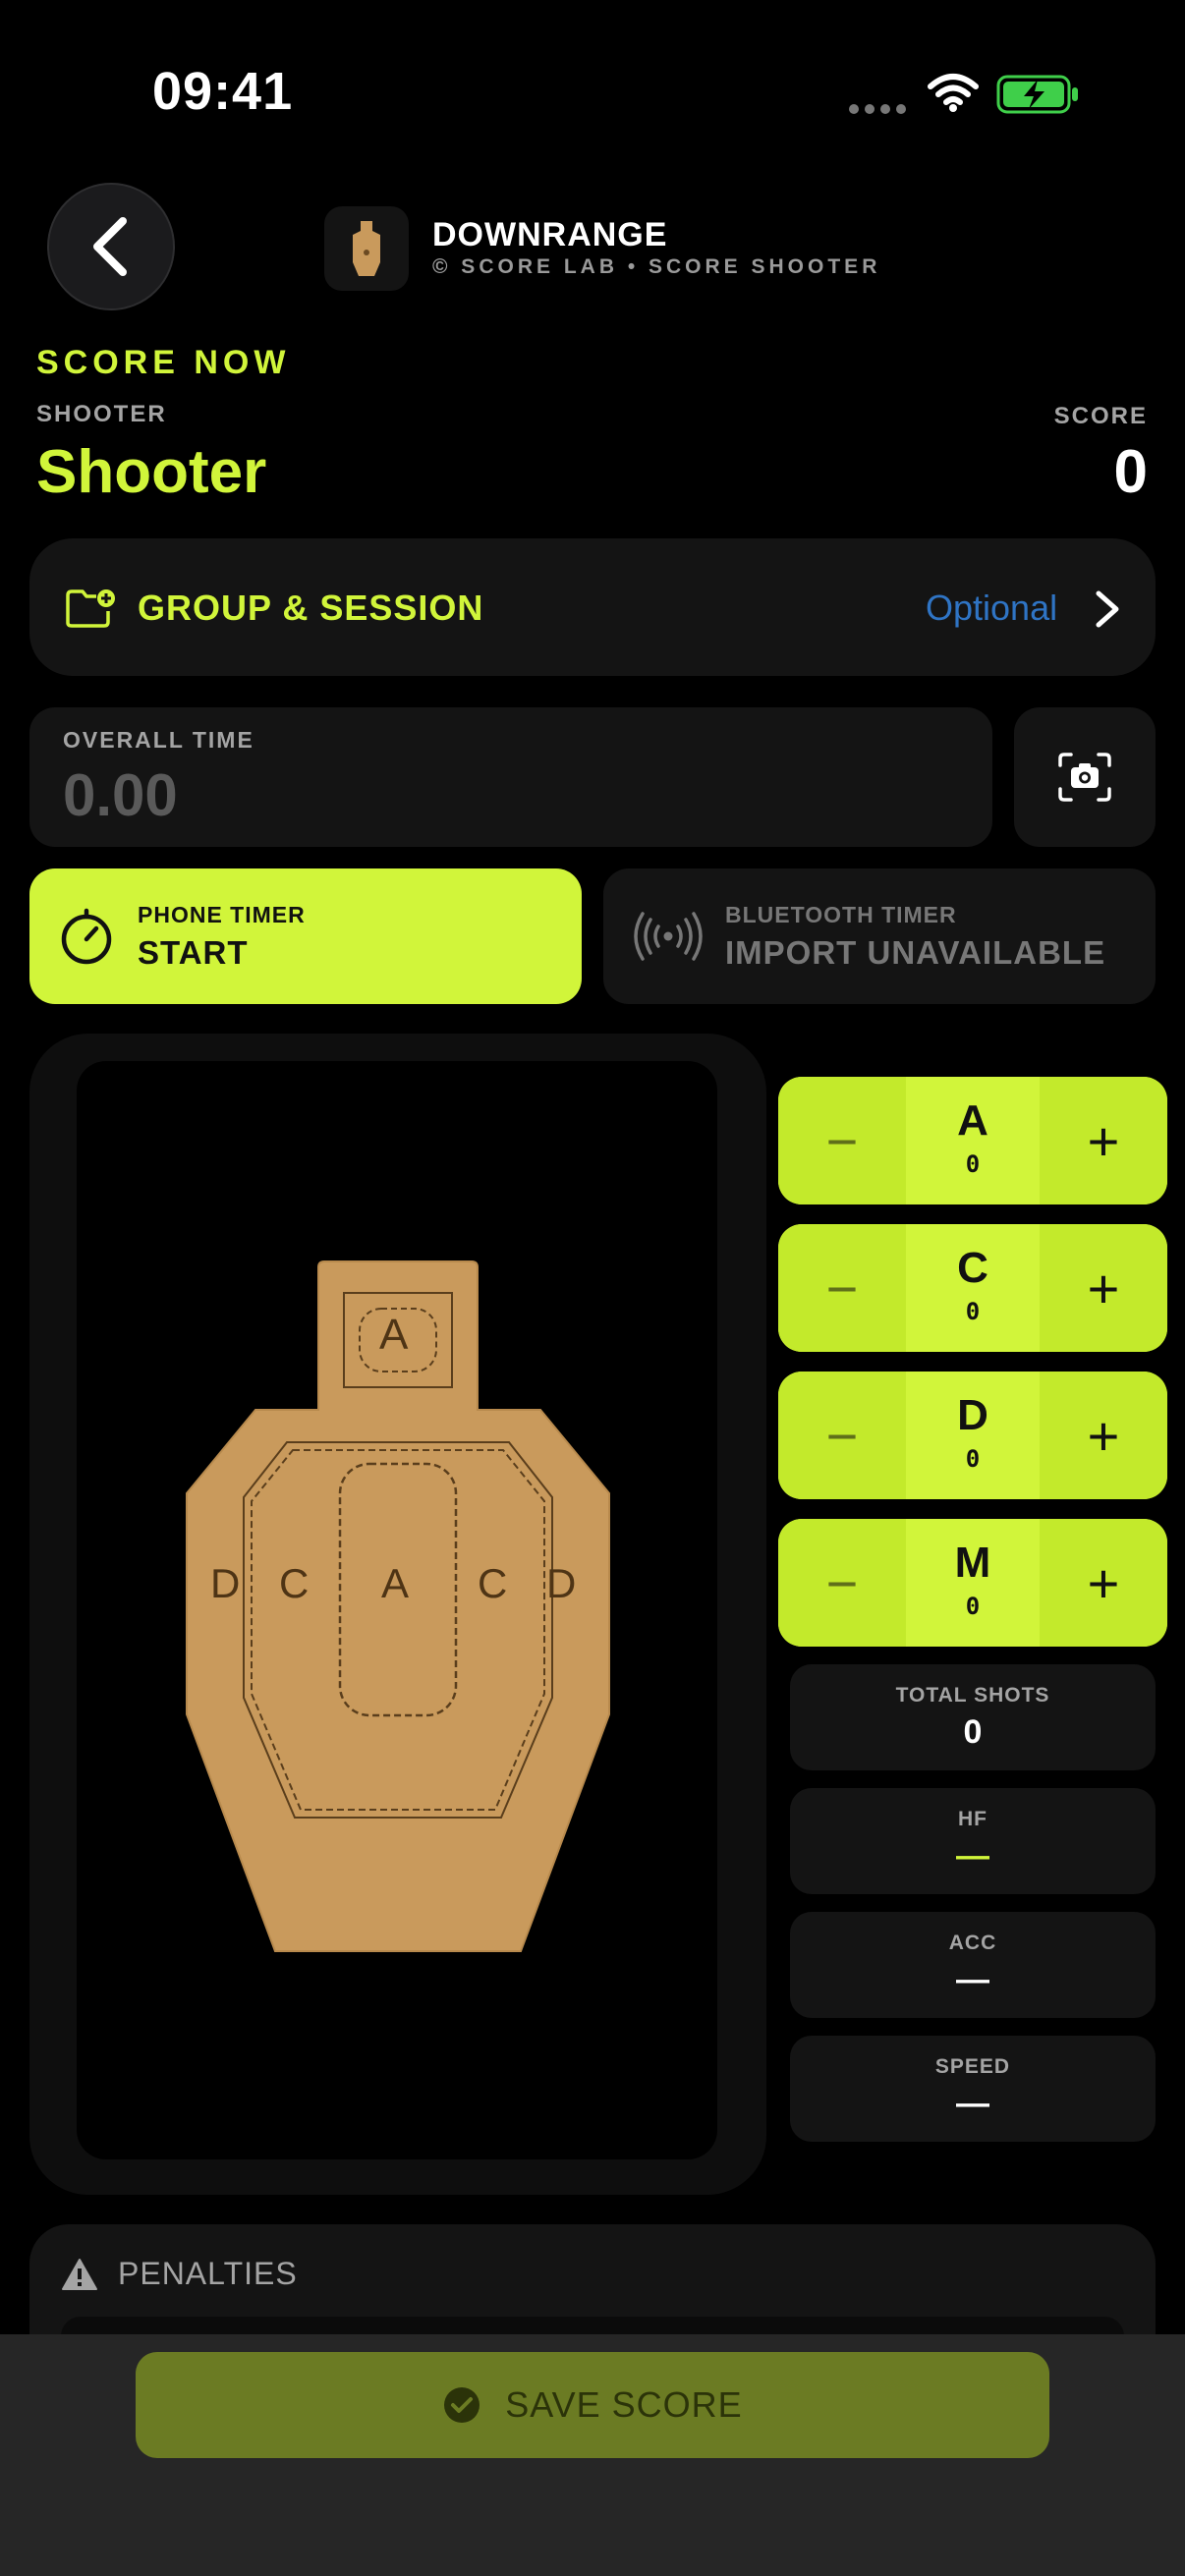  What do you see at coordinates (462, 2405) in the screenshot?
I see `check-circle-icon` at bounding box center [462, 2405].